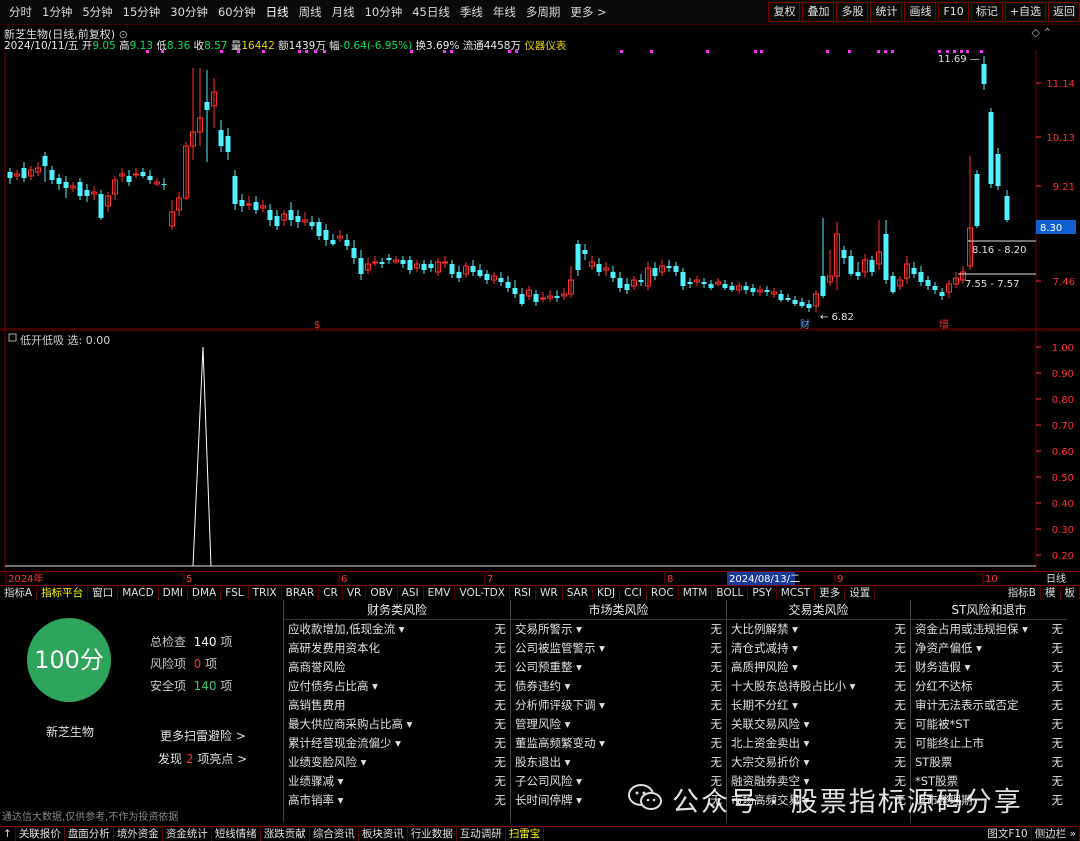  I want to click on toolbar-button: 多股, so click(852, 12).